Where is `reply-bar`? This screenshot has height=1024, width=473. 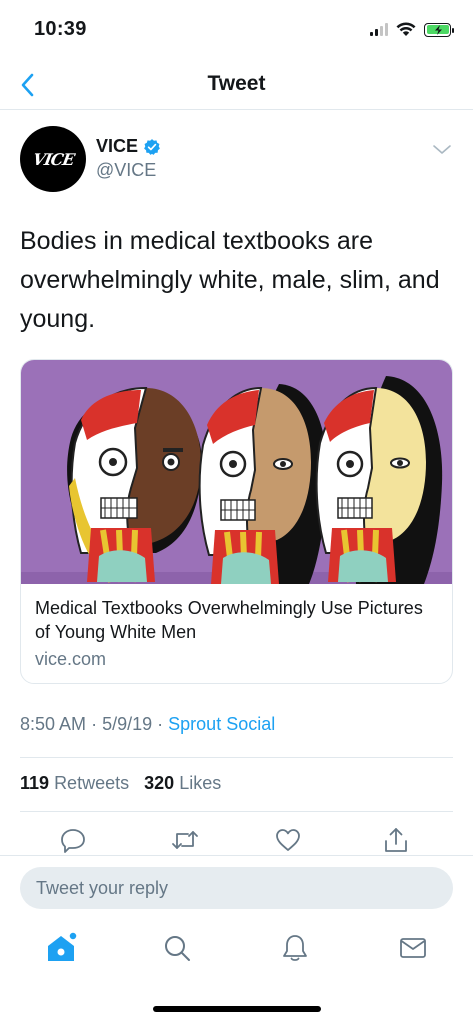 reply-bar is located at coordinates (236, 885).